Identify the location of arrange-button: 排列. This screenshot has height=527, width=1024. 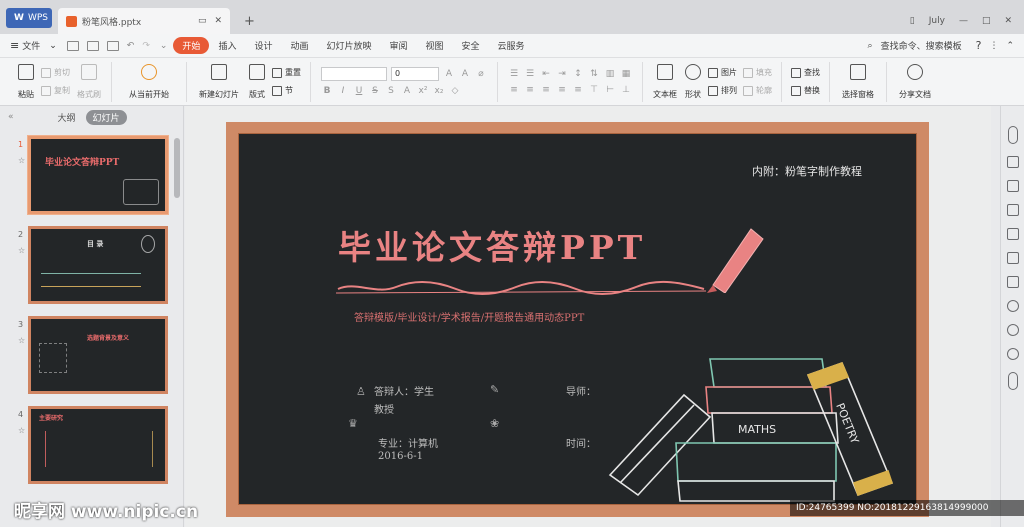
(722, 91).